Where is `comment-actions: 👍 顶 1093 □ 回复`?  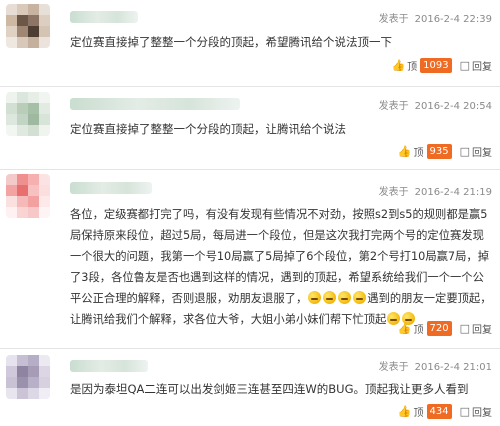 comment-actions: 👍 顶 1093 □ 回复 is located at coordinates (441, 65).